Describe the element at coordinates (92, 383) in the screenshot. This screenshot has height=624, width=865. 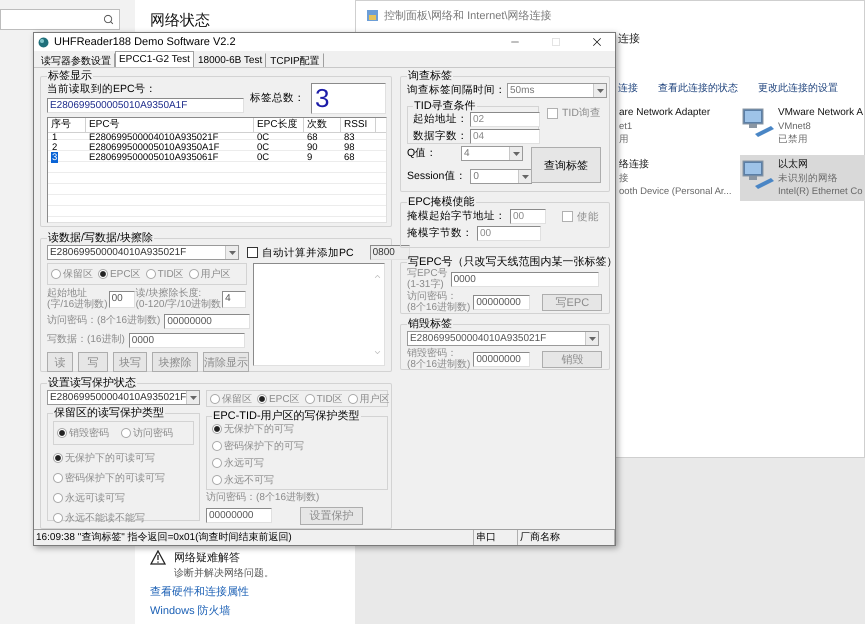
I see `group-title: 设置读写保护状态` at that location.